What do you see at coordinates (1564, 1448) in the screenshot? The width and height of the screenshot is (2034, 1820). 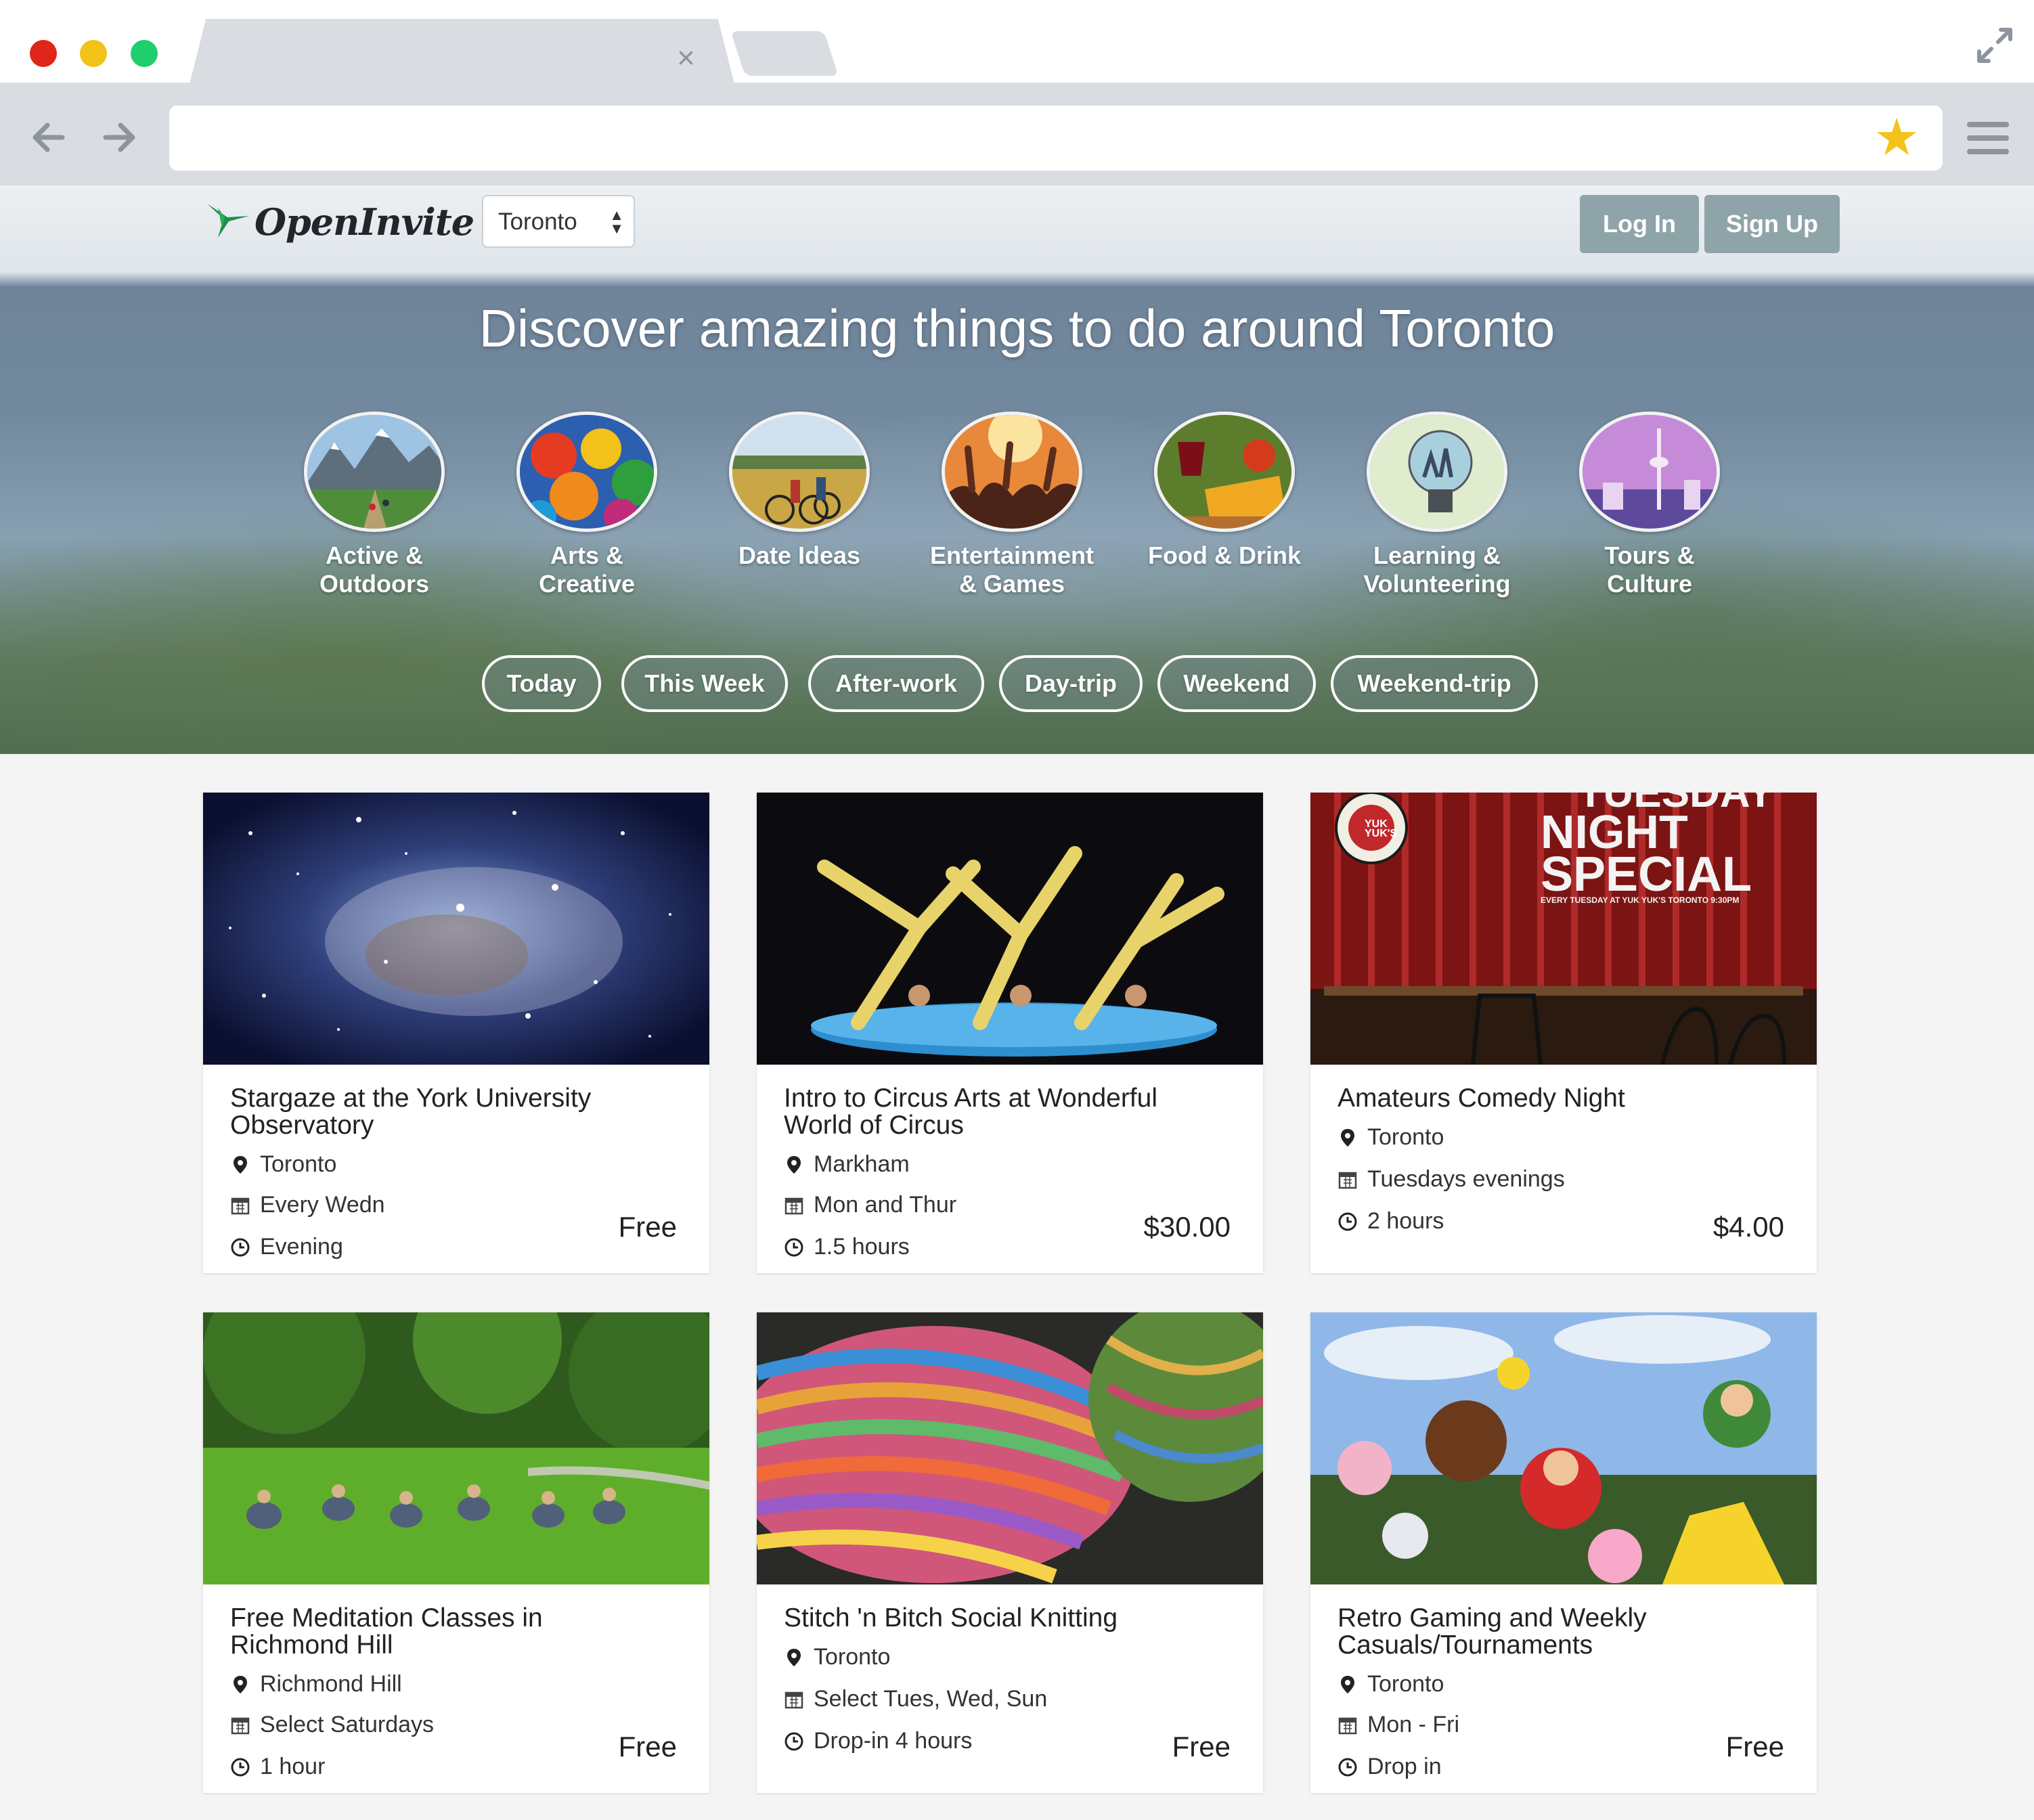 I see `event-image-gaming` at bounding box center [1564, 1448].